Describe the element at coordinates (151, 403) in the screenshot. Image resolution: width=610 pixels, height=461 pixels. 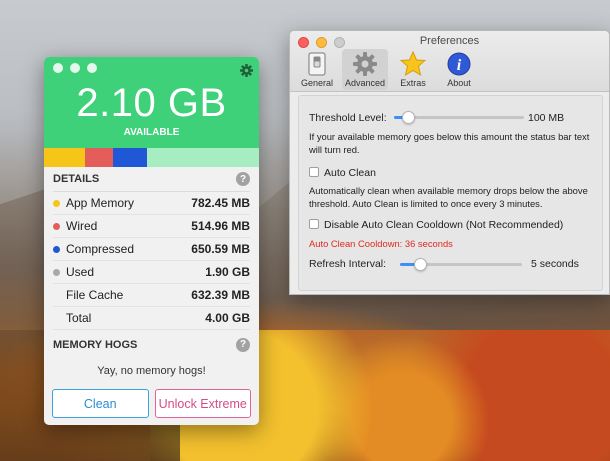
I see `action-buttons: Clean Unlock Extreme` at that location.